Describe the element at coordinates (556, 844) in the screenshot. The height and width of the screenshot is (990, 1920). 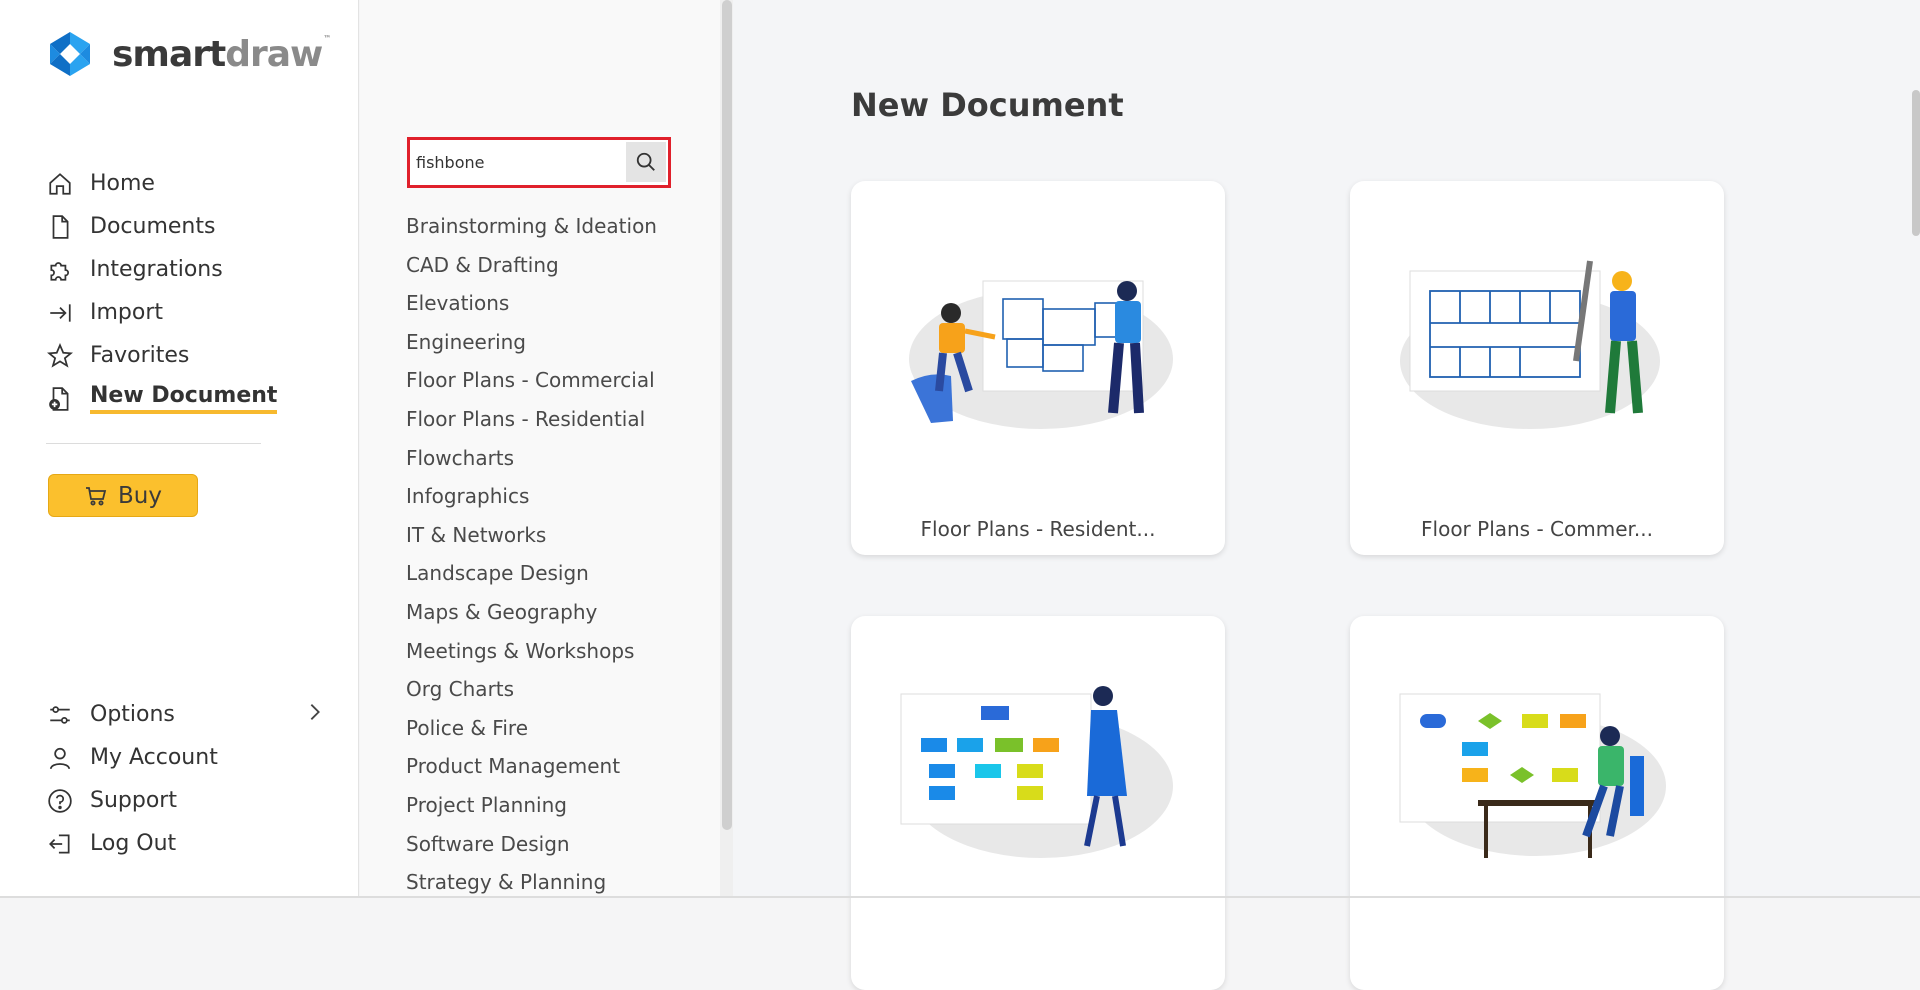
I see `category-item: Software Design` at that location.